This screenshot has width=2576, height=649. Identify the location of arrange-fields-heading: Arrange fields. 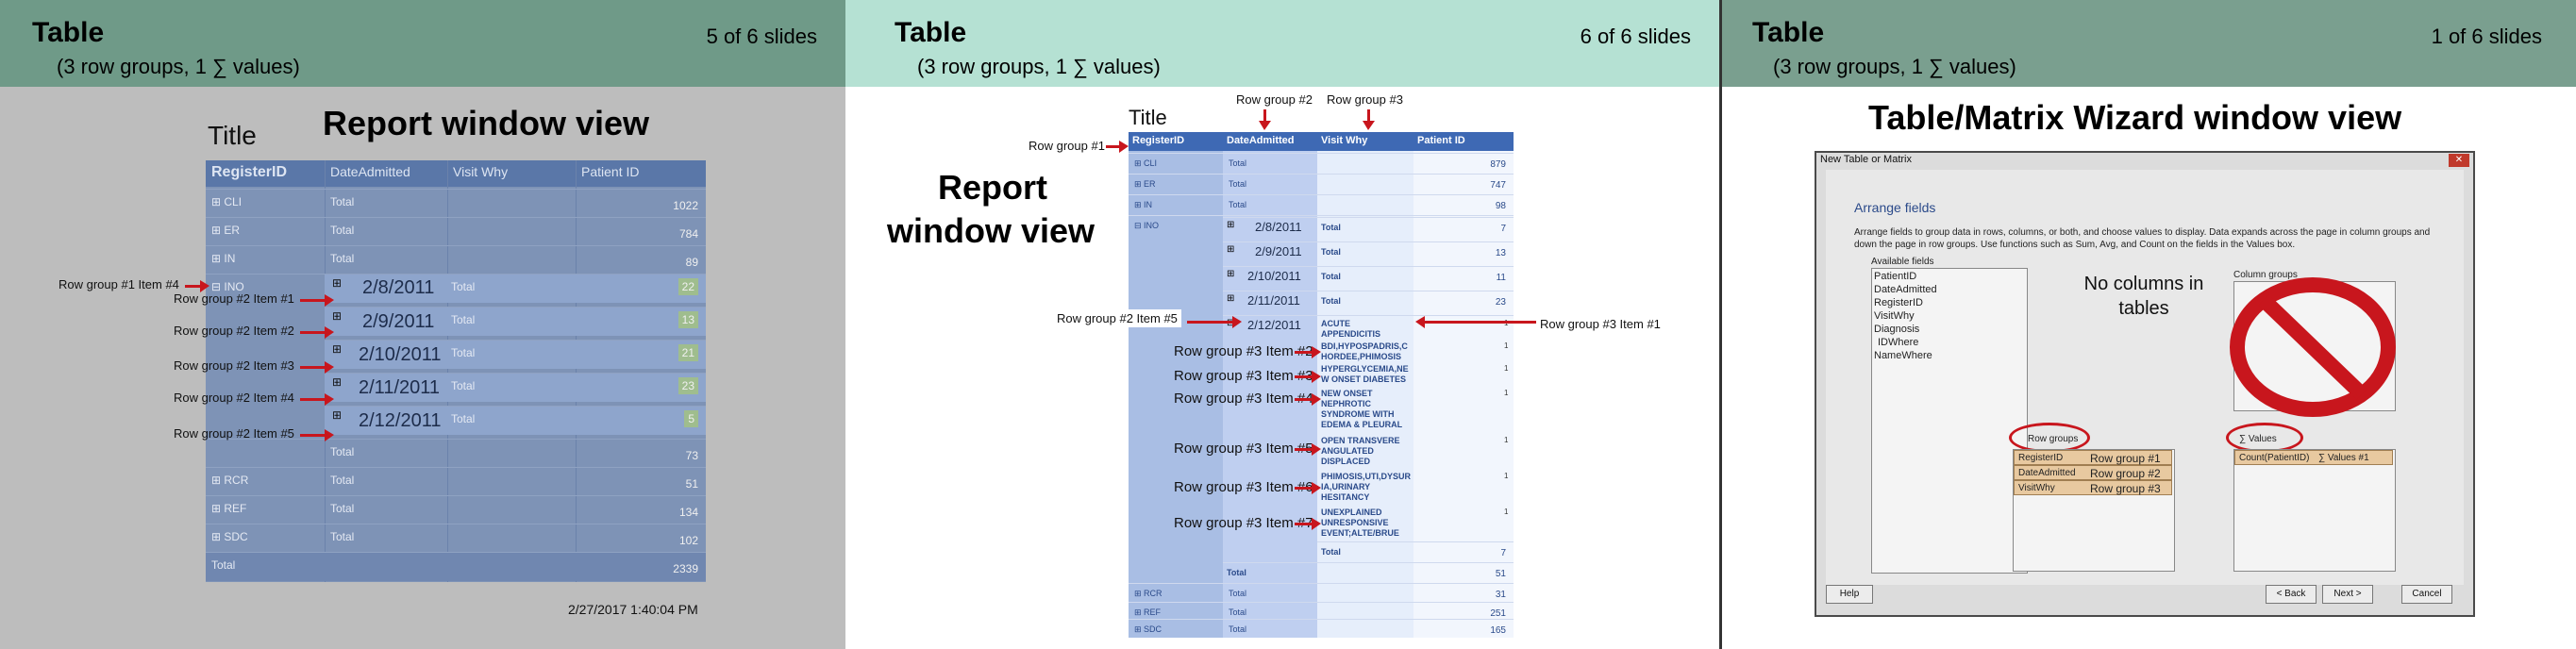
(1895, 208).